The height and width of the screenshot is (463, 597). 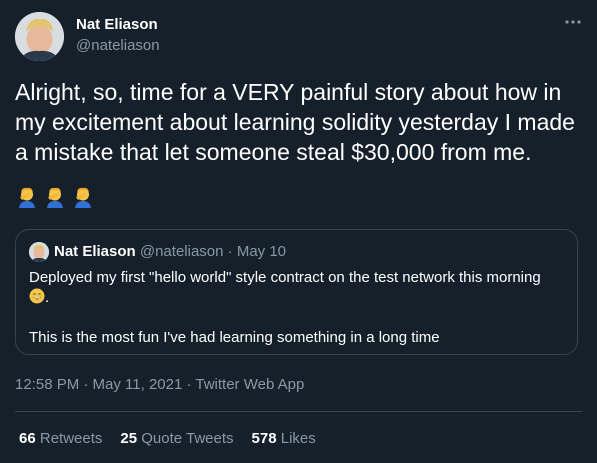 I want to click on author-handle: @nateliason, so click(x=118, y=45).